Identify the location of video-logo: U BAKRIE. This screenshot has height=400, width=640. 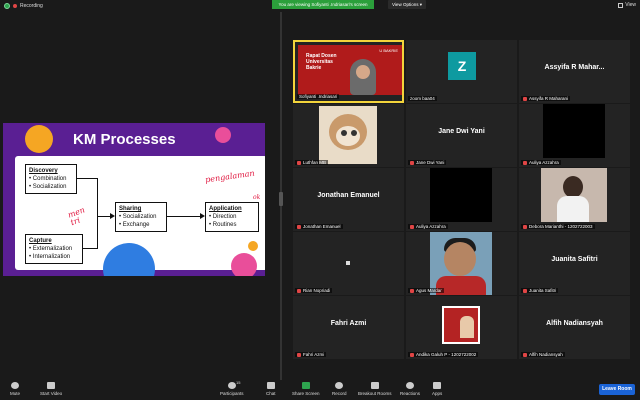
(388, 50).